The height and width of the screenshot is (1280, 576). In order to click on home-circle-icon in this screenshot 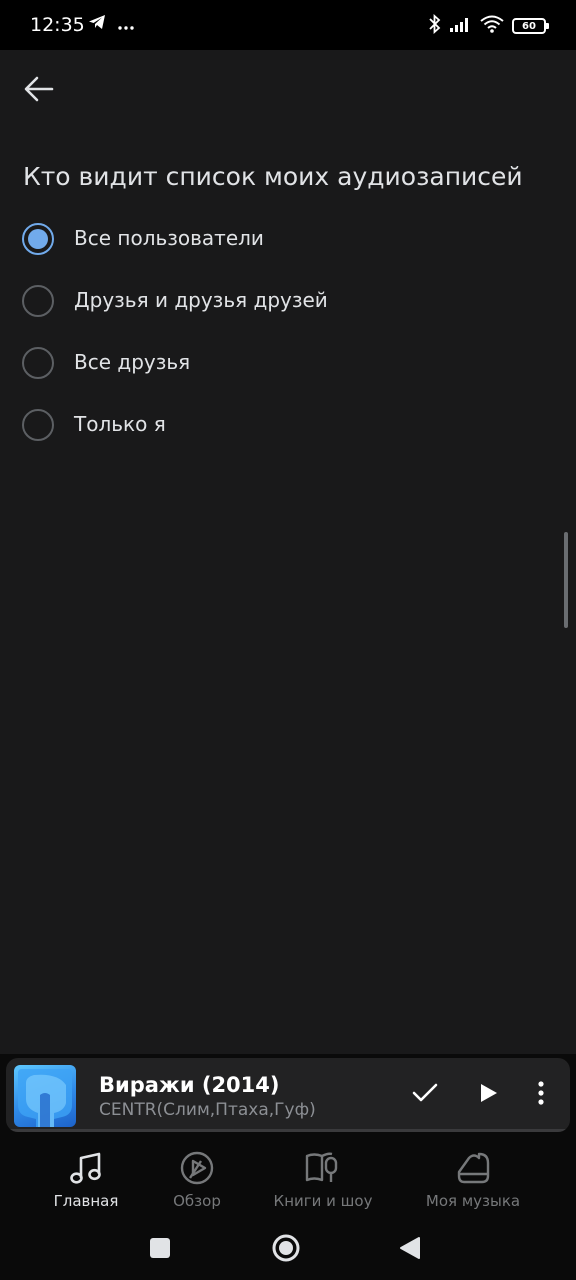, I will do `click(286, 1250)`.